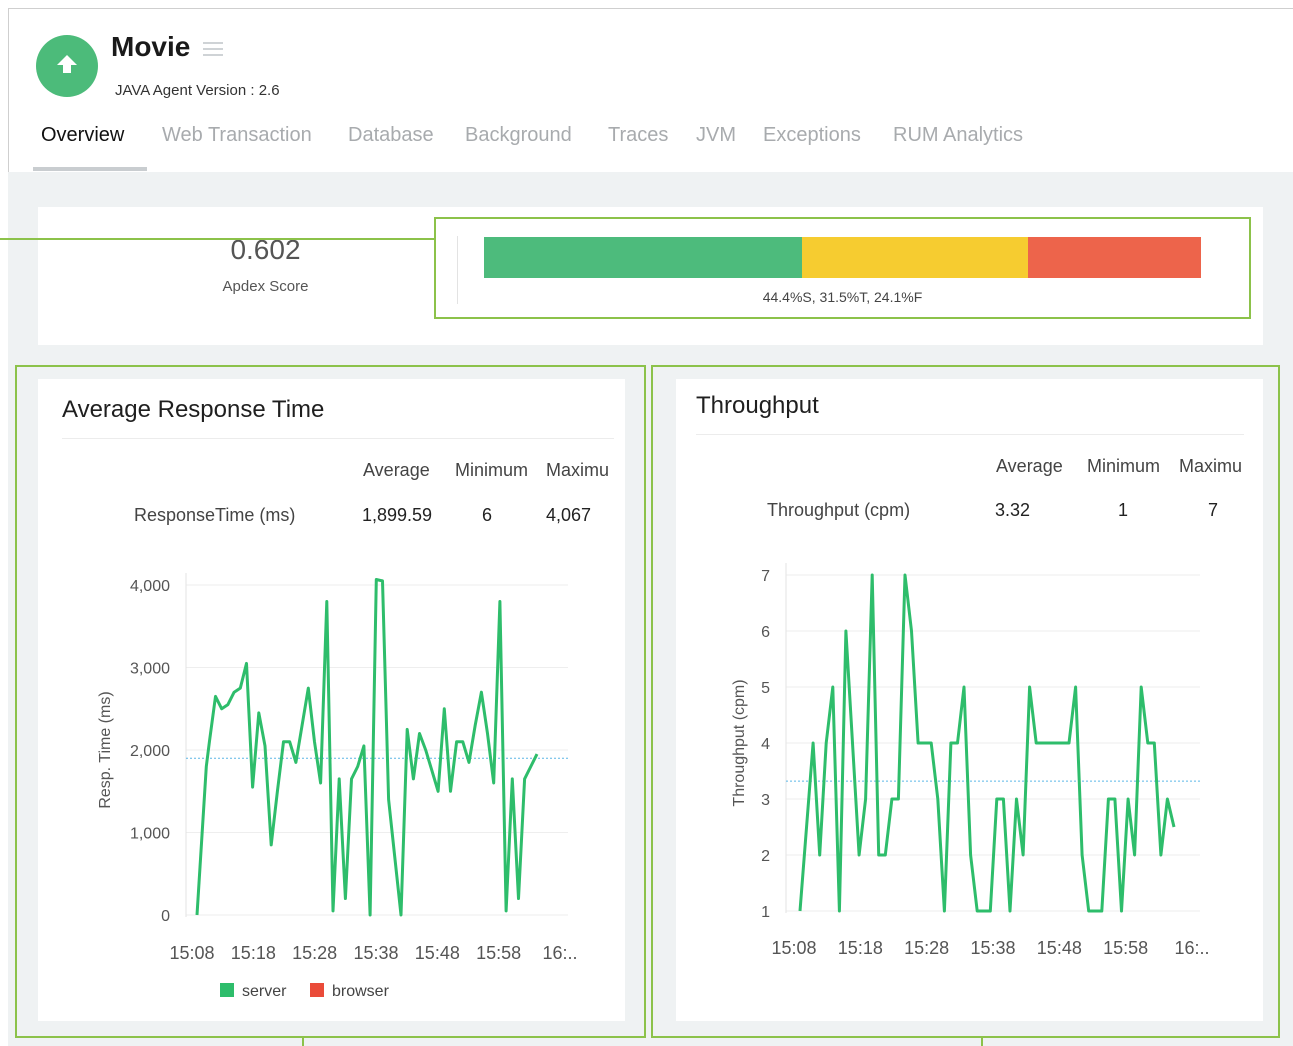 This screenshot has width=1293, height=1046. Describe the element at coordinates (1059, 948) in the screenshot. I see `tp-xtick-label: 15:48` at that location.